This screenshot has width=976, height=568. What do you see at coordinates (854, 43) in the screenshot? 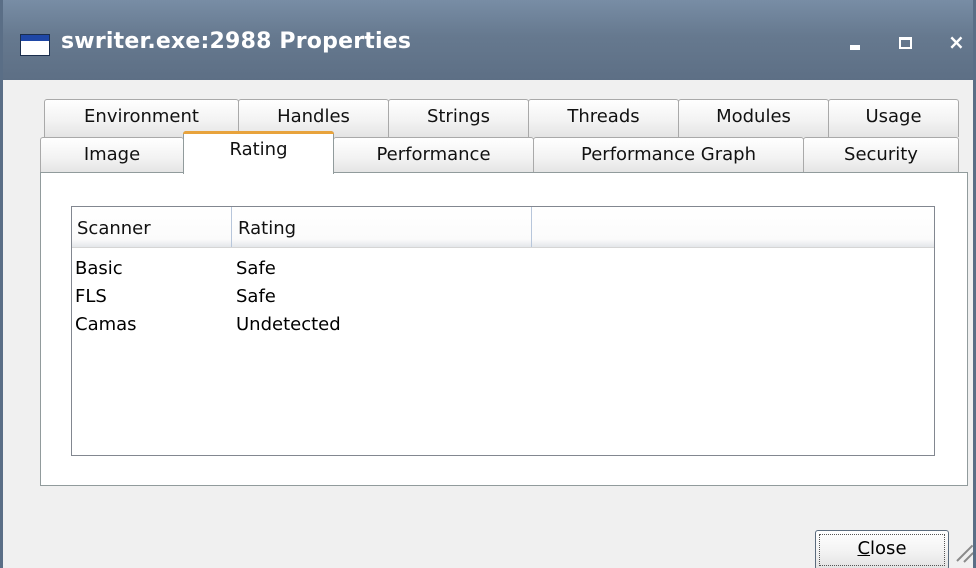
I see `minimize-button` at bounding box center [854, 43].